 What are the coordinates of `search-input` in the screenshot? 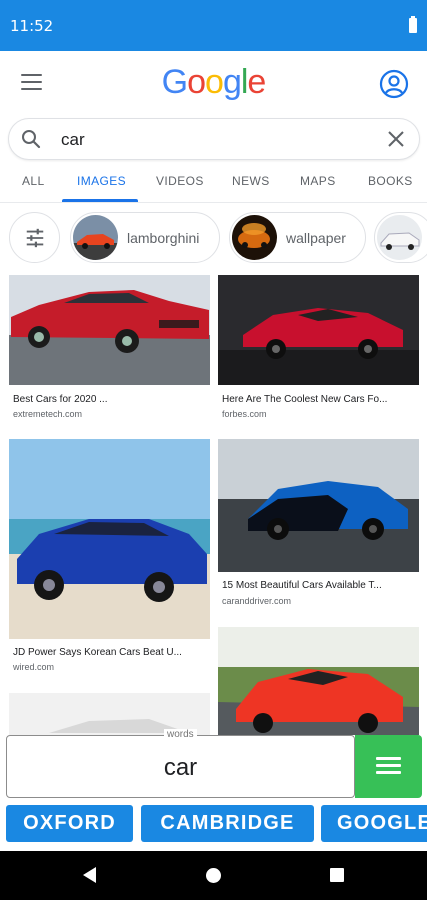 It's located at (211, 140).